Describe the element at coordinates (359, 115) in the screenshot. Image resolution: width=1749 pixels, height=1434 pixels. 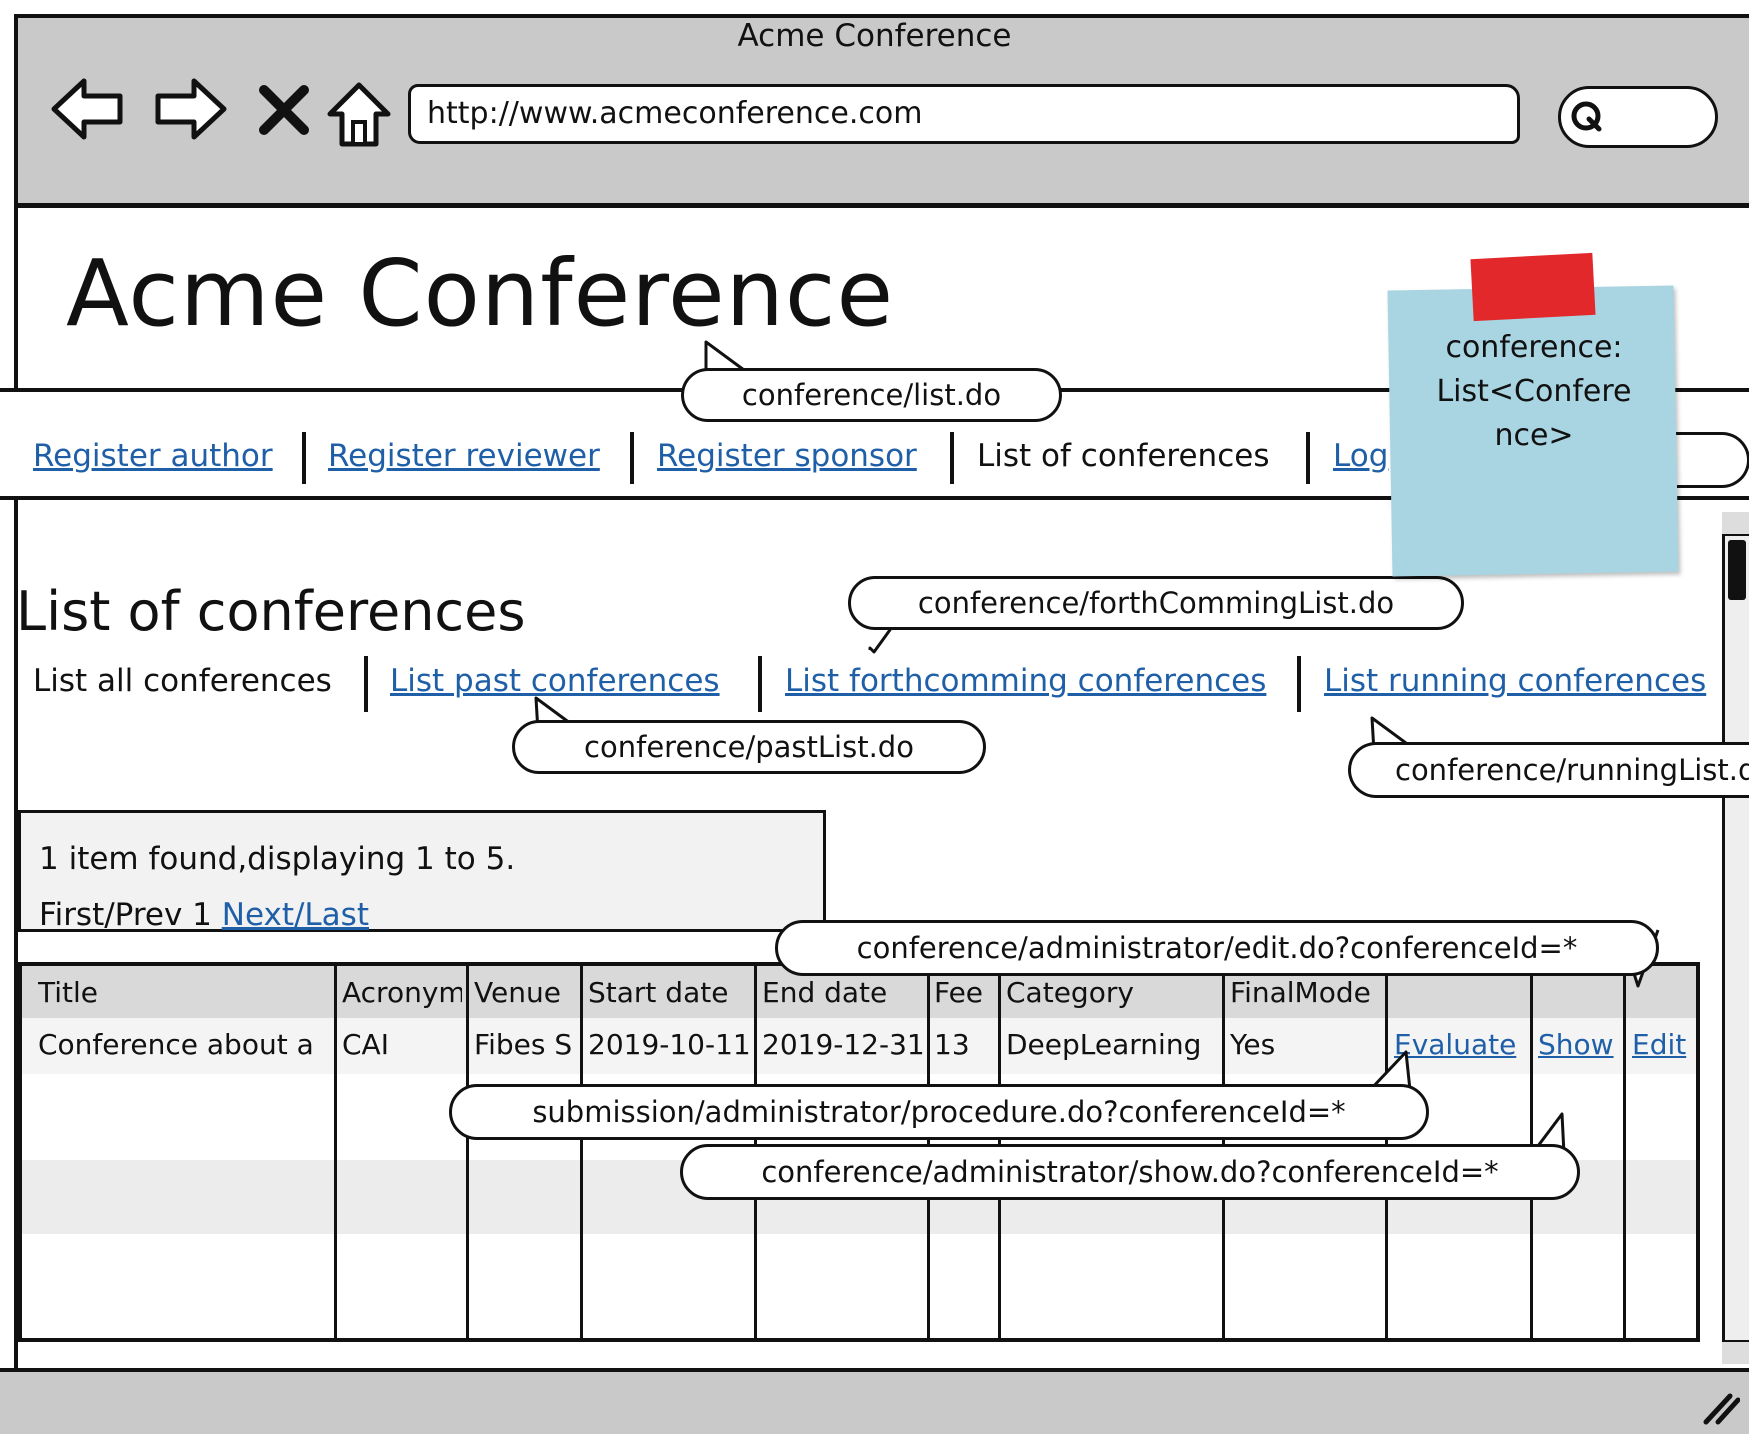
I see `home-icon` at that location.